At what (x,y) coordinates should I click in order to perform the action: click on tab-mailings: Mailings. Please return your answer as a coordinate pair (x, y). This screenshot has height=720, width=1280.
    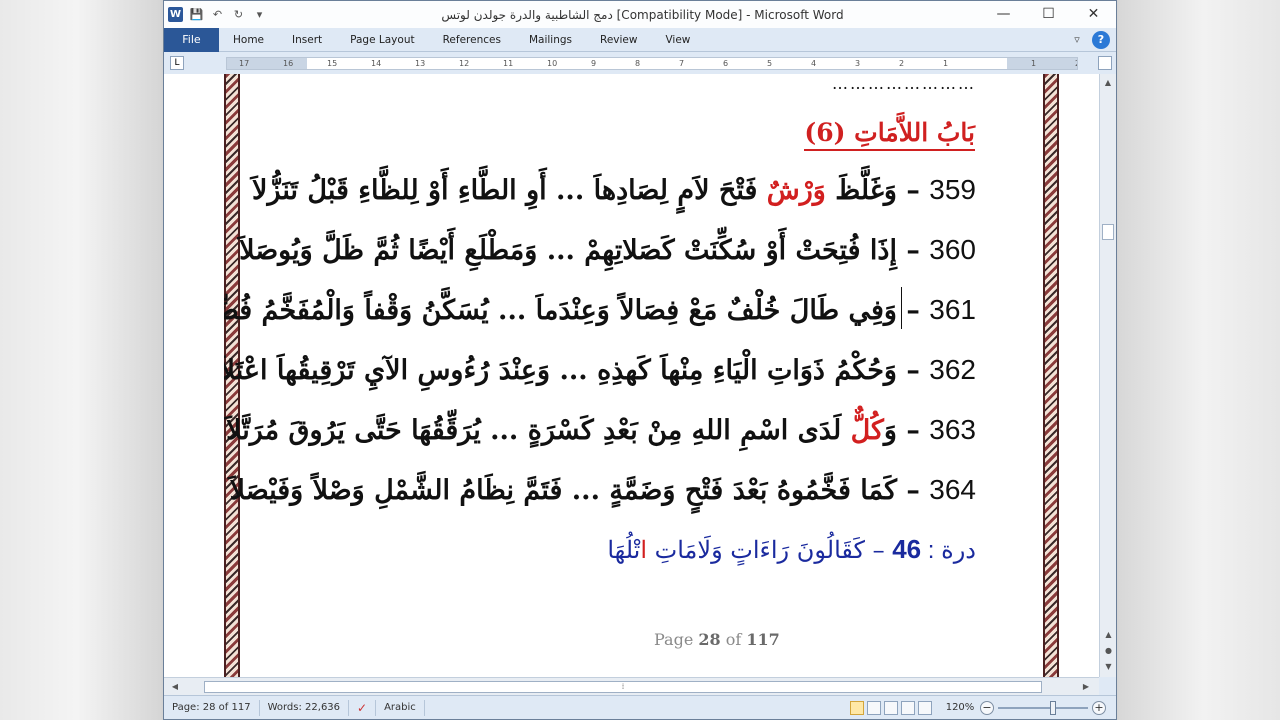
    Looking at the image, I should click on (550, 40).